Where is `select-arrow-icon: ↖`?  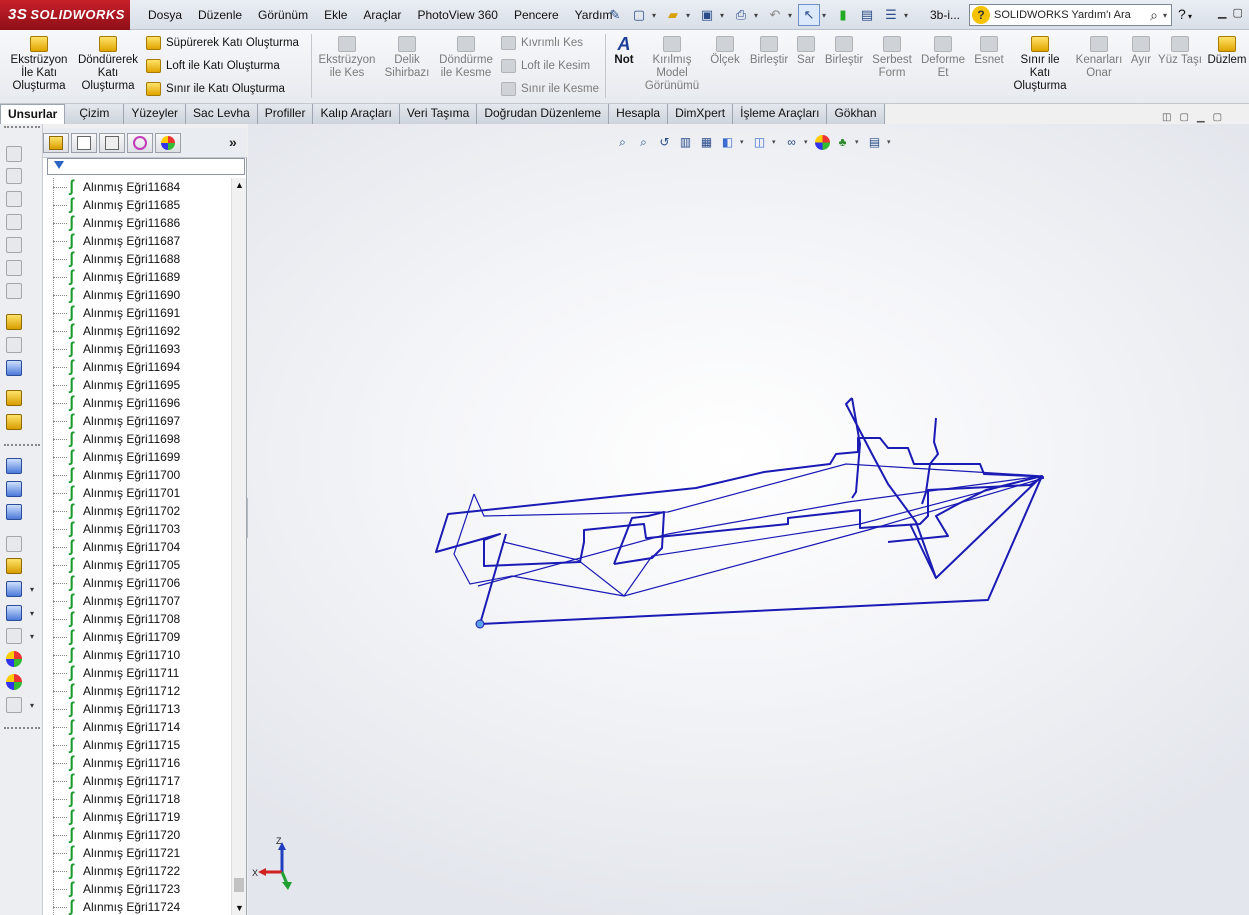
select-arrow-icon: ↖ is located at coordinates (809, 15).